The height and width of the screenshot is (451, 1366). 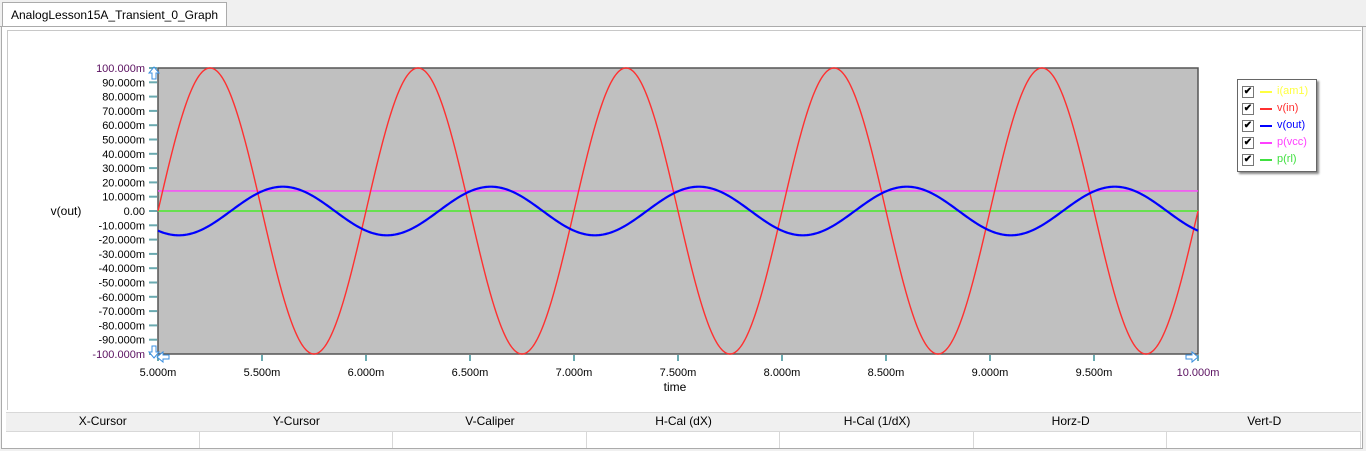 I want to click on legend-label: p(vcc), so click(x=1292, y=142).